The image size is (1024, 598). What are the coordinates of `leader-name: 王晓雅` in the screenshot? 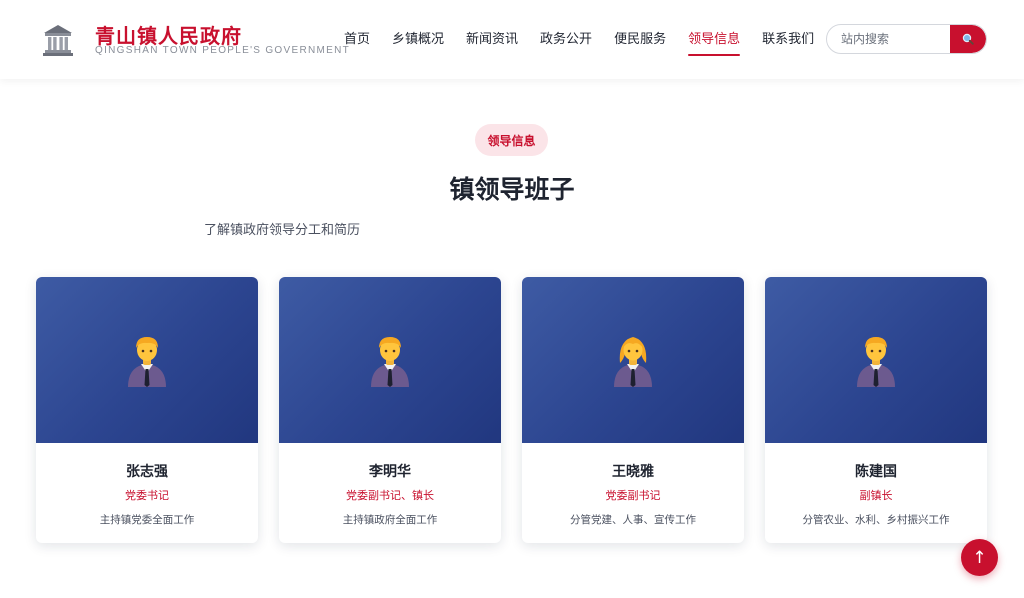 It's located at (633, 472).